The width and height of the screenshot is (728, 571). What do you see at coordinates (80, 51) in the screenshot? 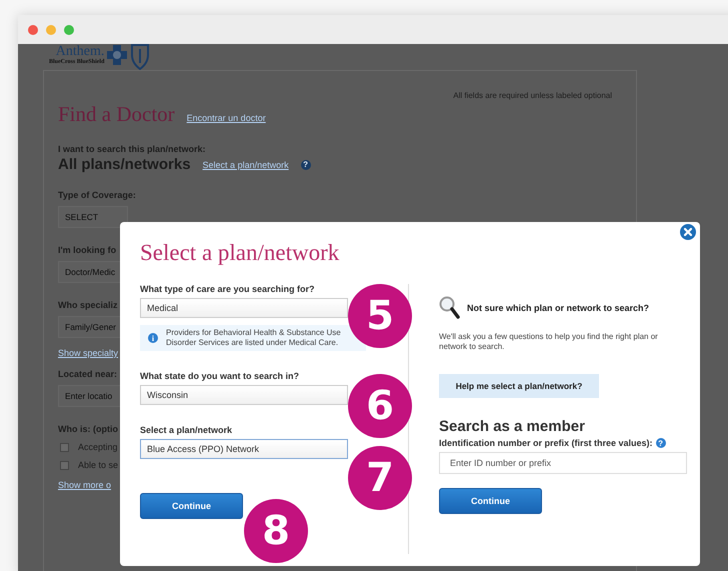
I see `logo-name: Anthem.` at bounding box center [80, 51].